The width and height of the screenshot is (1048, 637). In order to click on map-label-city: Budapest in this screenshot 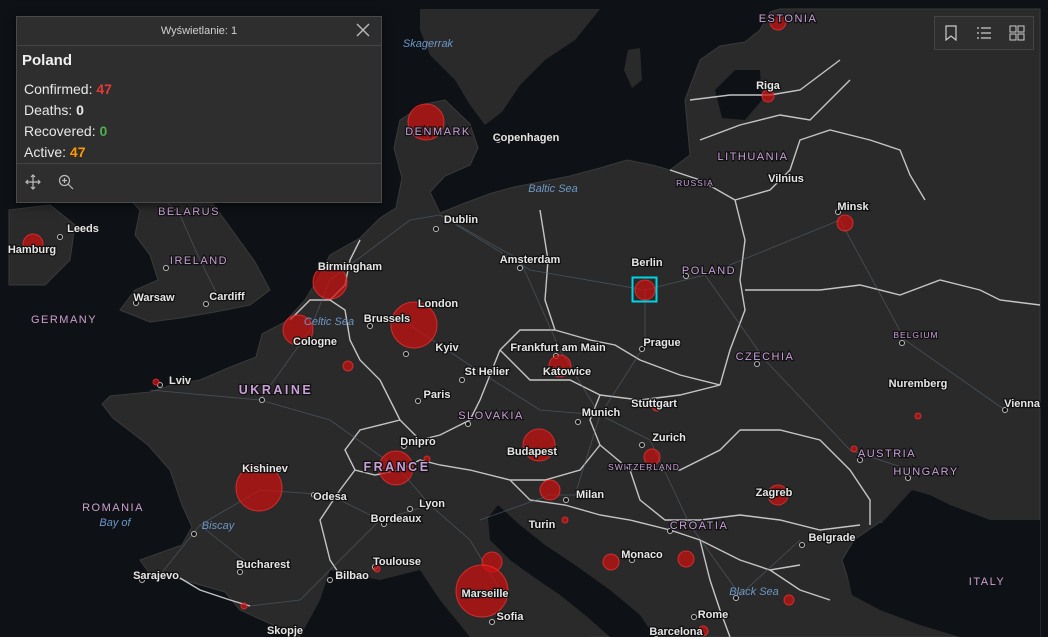, I will do `click(532, 452)`.